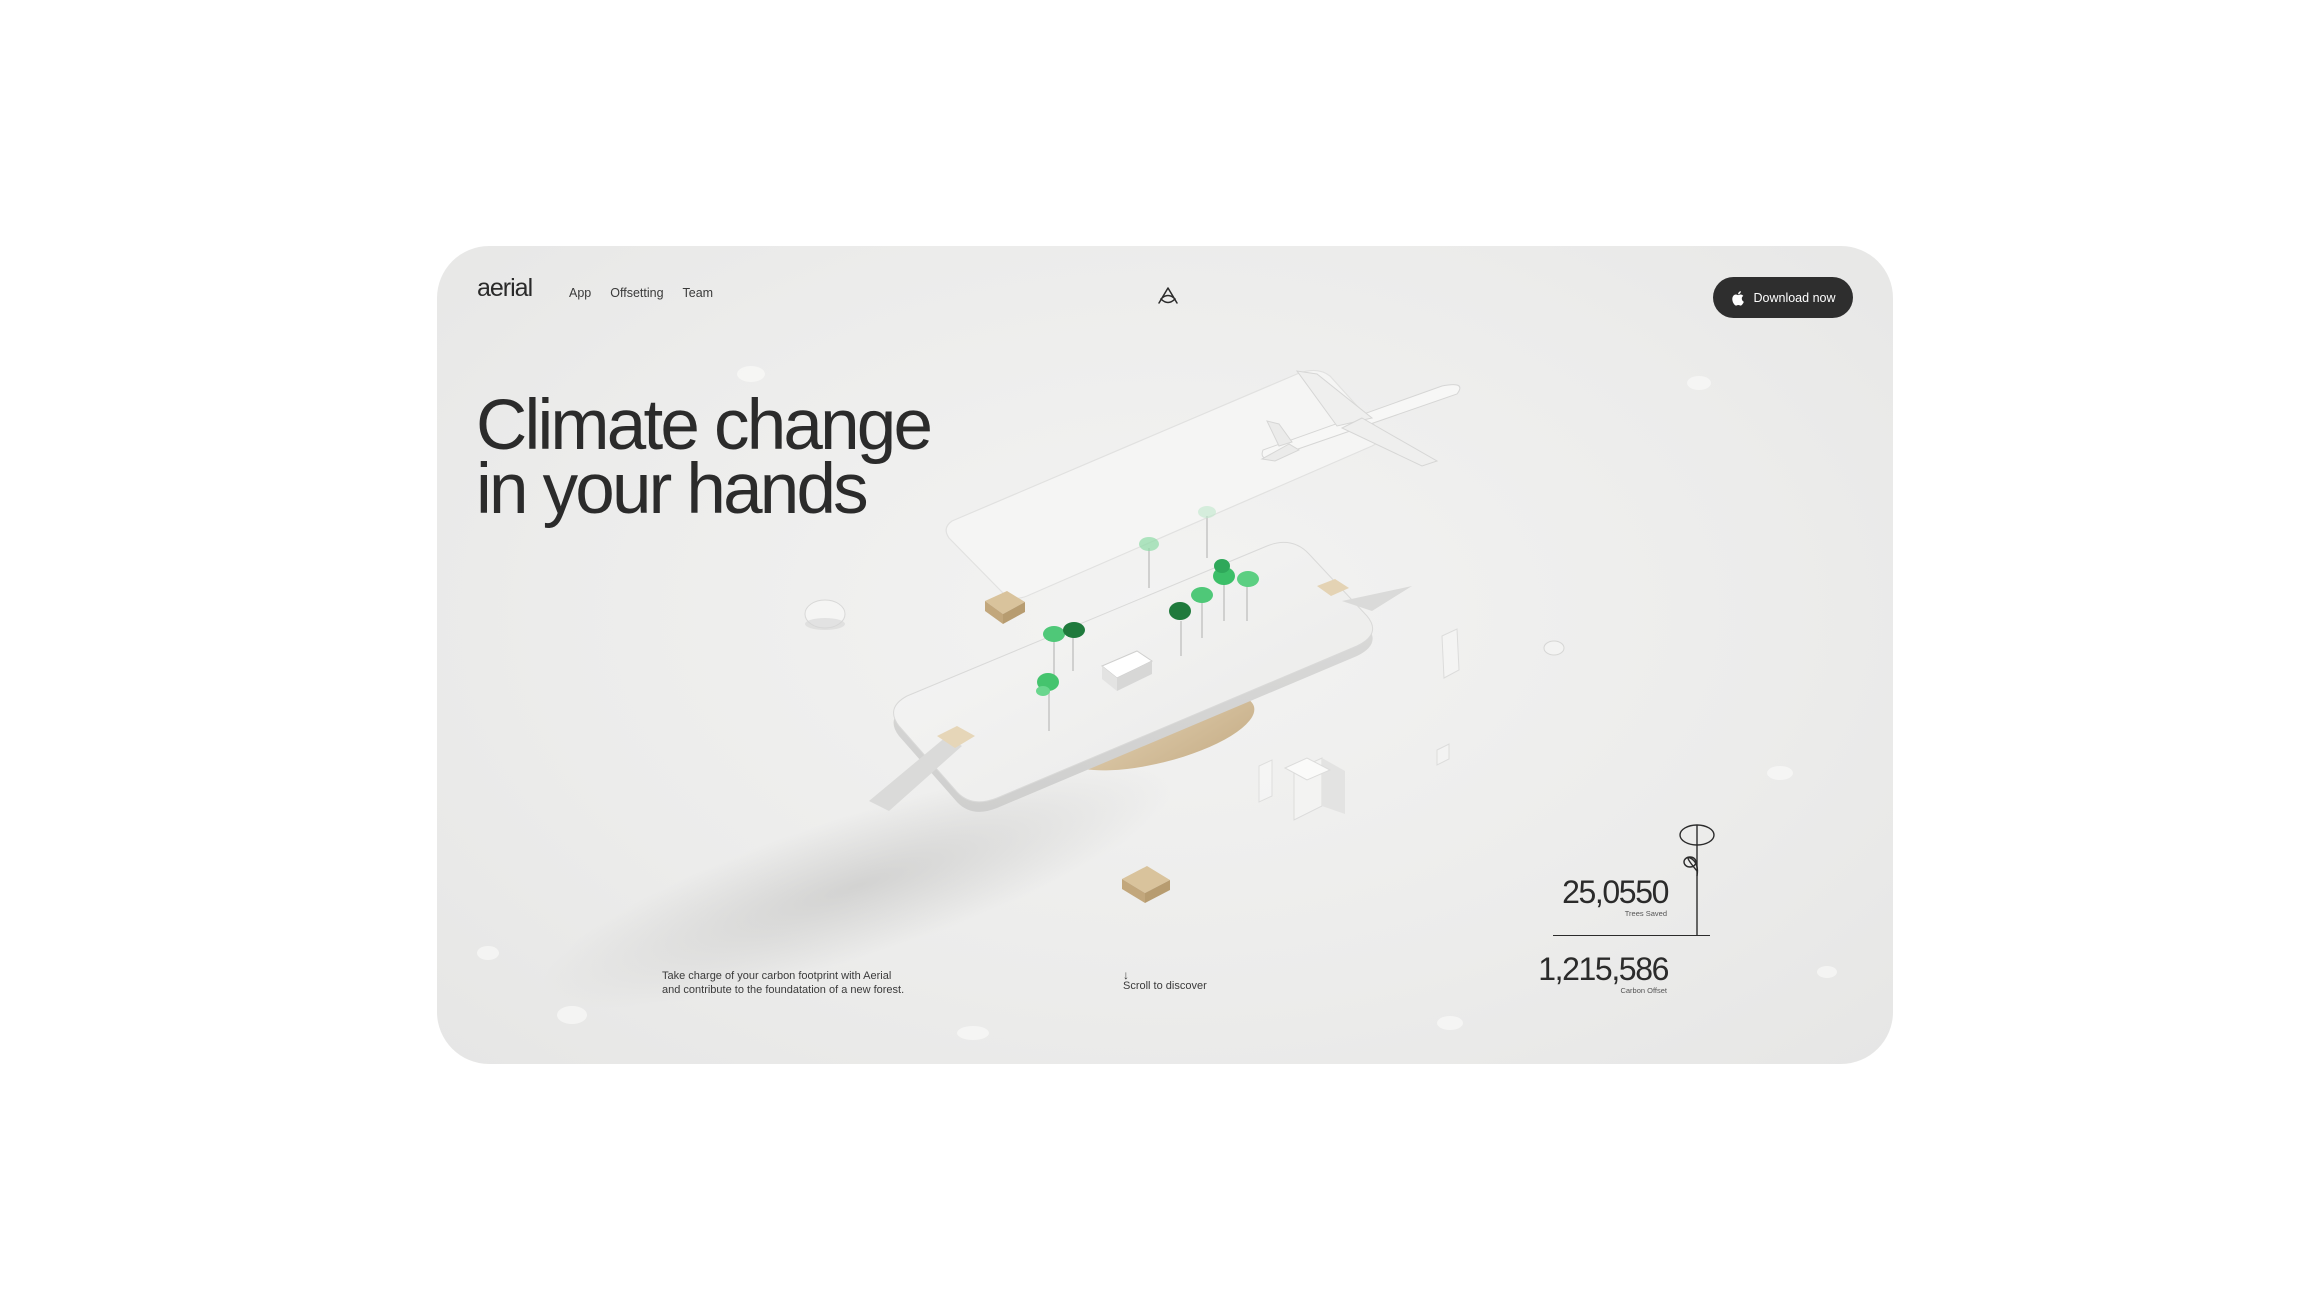 This screenshot has height=1296, width=2304. I want to click on carbon-offset-value: 1,215,586, so click(1603, 969).